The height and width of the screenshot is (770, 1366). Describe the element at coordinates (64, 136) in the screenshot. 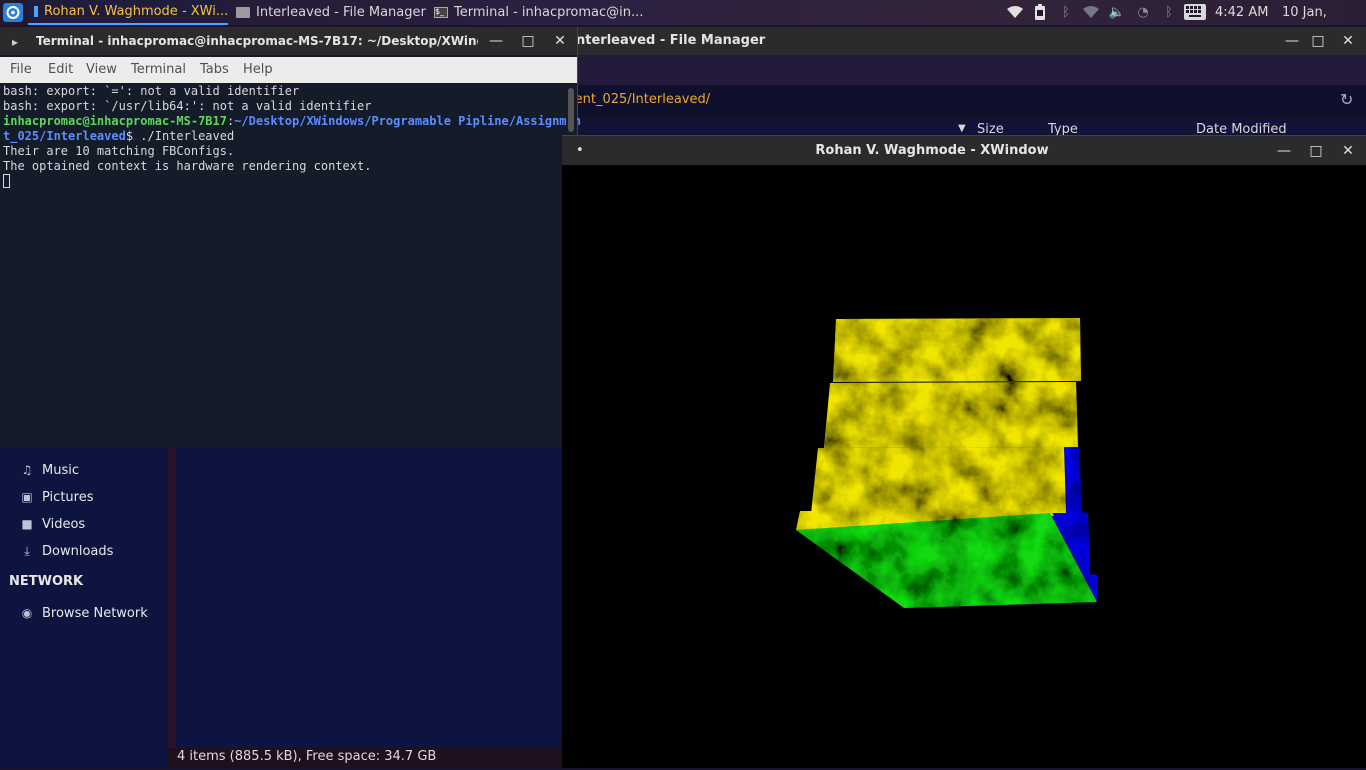

I see `prompt-path: t_025/Interleaved` at that location.